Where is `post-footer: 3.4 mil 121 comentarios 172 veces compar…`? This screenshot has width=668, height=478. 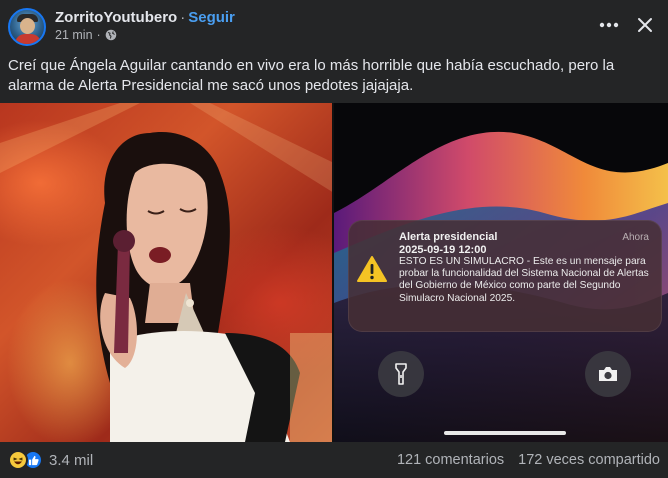 post-footer: 3.4 mil 121 comentarios 172 veces compar… is located at coordinates (334, 460).